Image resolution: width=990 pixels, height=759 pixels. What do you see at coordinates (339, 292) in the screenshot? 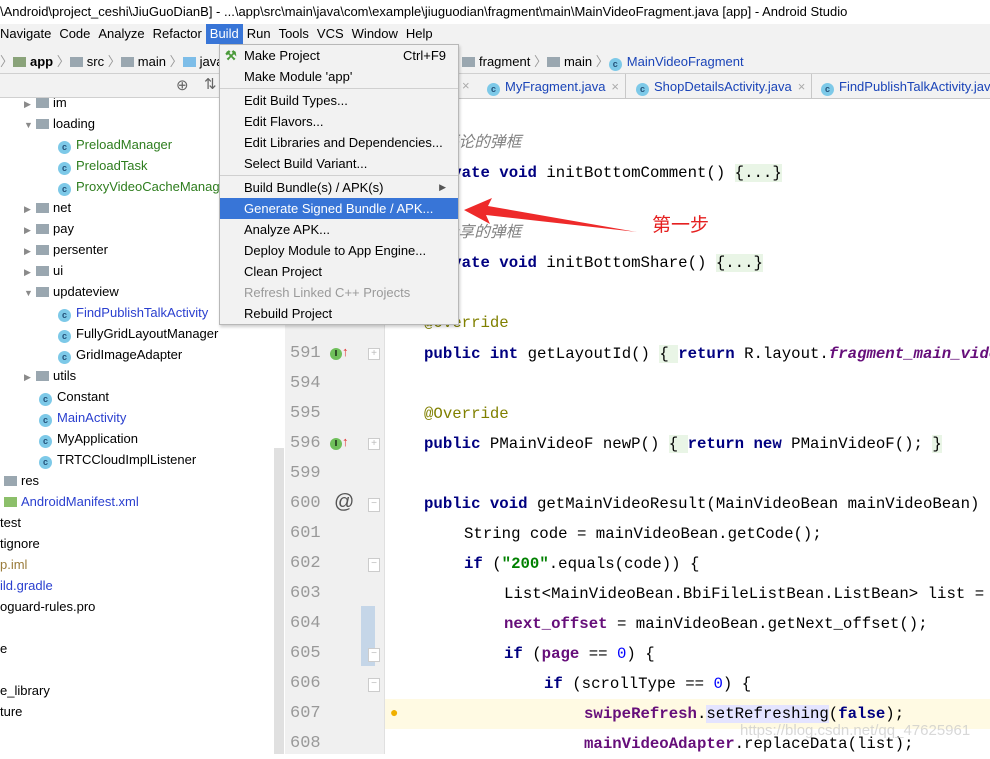
I see `menu-item-refresh-linked-c-projects: Refresh Linked C++ Projects` at bounding box center [339, 292].